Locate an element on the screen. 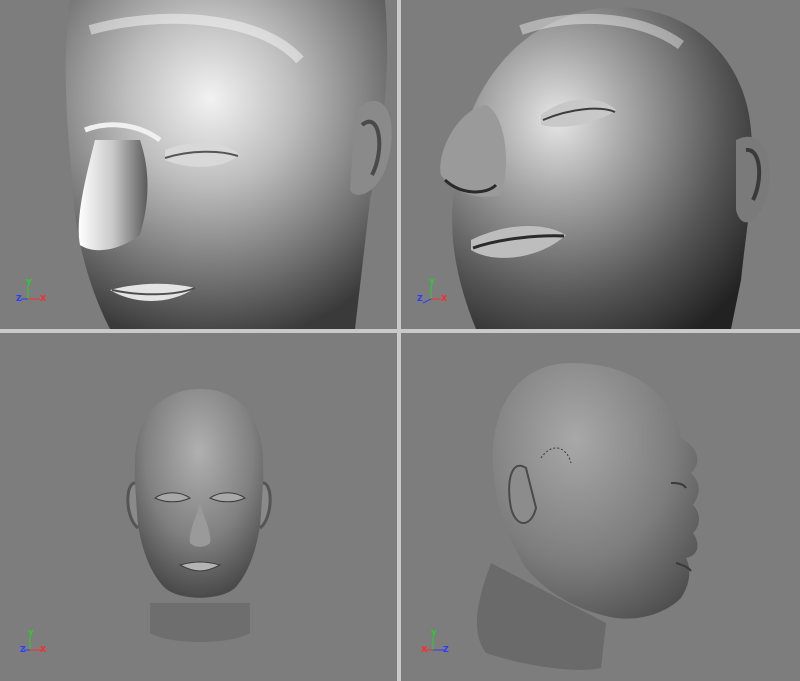  axis-gizmo: Y X Z is located at coordinates (438, 645).